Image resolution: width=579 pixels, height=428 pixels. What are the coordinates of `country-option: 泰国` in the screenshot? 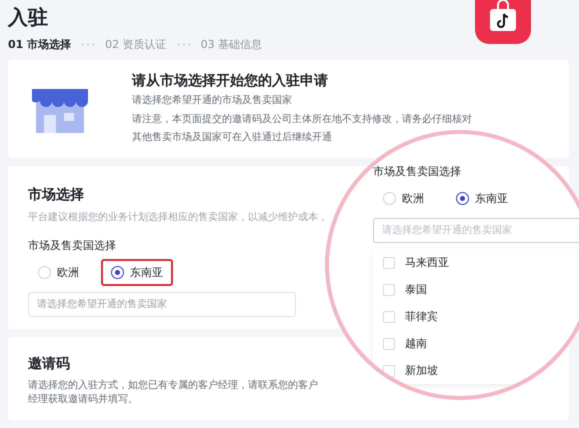 It's located at (481, 289).